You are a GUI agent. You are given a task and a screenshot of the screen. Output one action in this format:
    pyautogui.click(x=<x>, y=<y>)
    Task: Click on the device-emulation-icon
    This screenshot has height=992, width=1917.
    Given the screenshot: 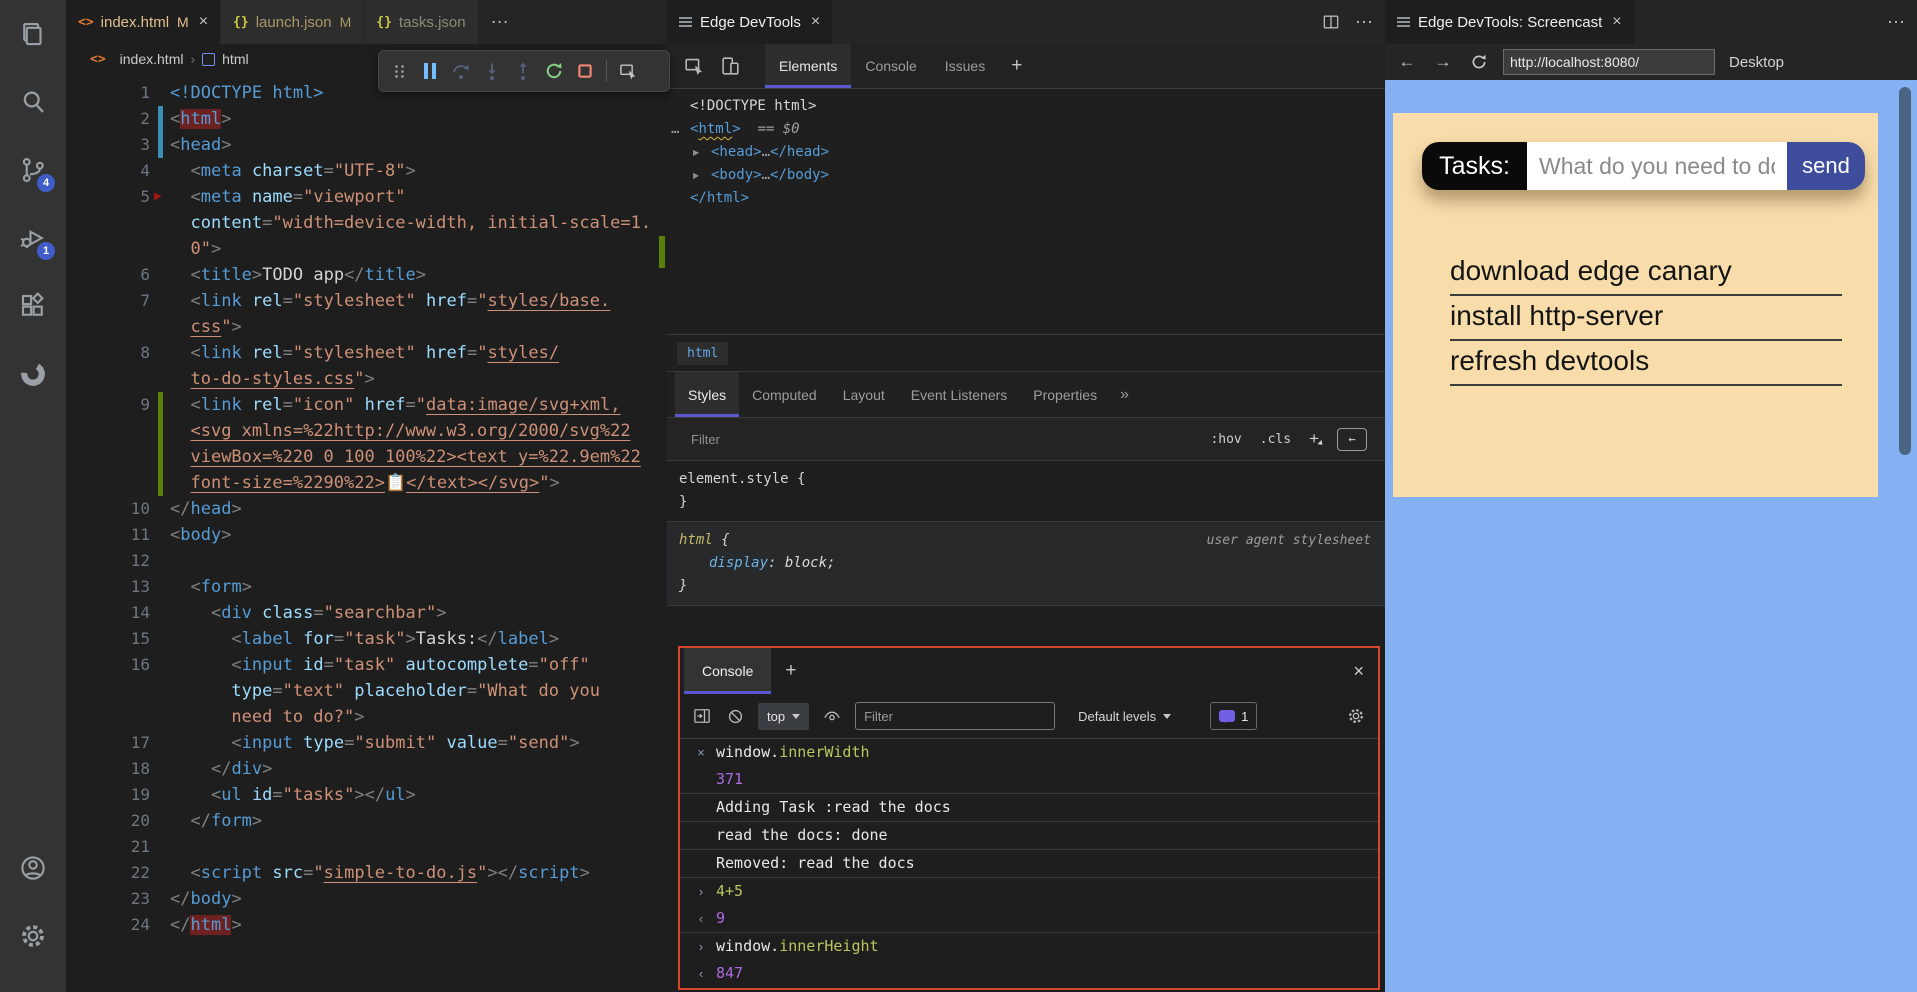 What is the action you would take?
    pyautogui.click(x=730, y=66)
    